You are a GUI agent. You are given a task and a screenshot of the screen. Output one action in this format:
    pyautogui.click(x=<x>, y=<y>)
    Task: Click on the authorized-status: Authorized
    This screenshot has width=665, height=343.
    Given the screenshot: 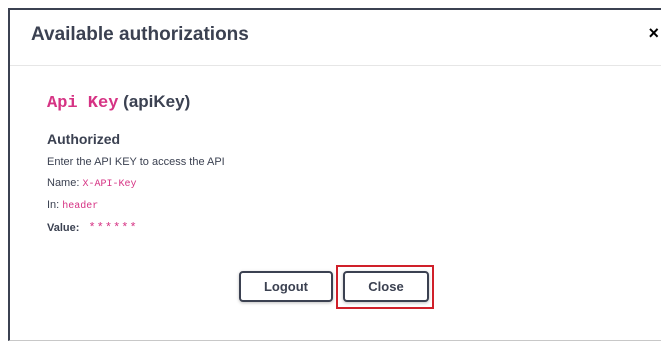 What is the action you would take?
    pyautogui.click(x=84, y=139)
    